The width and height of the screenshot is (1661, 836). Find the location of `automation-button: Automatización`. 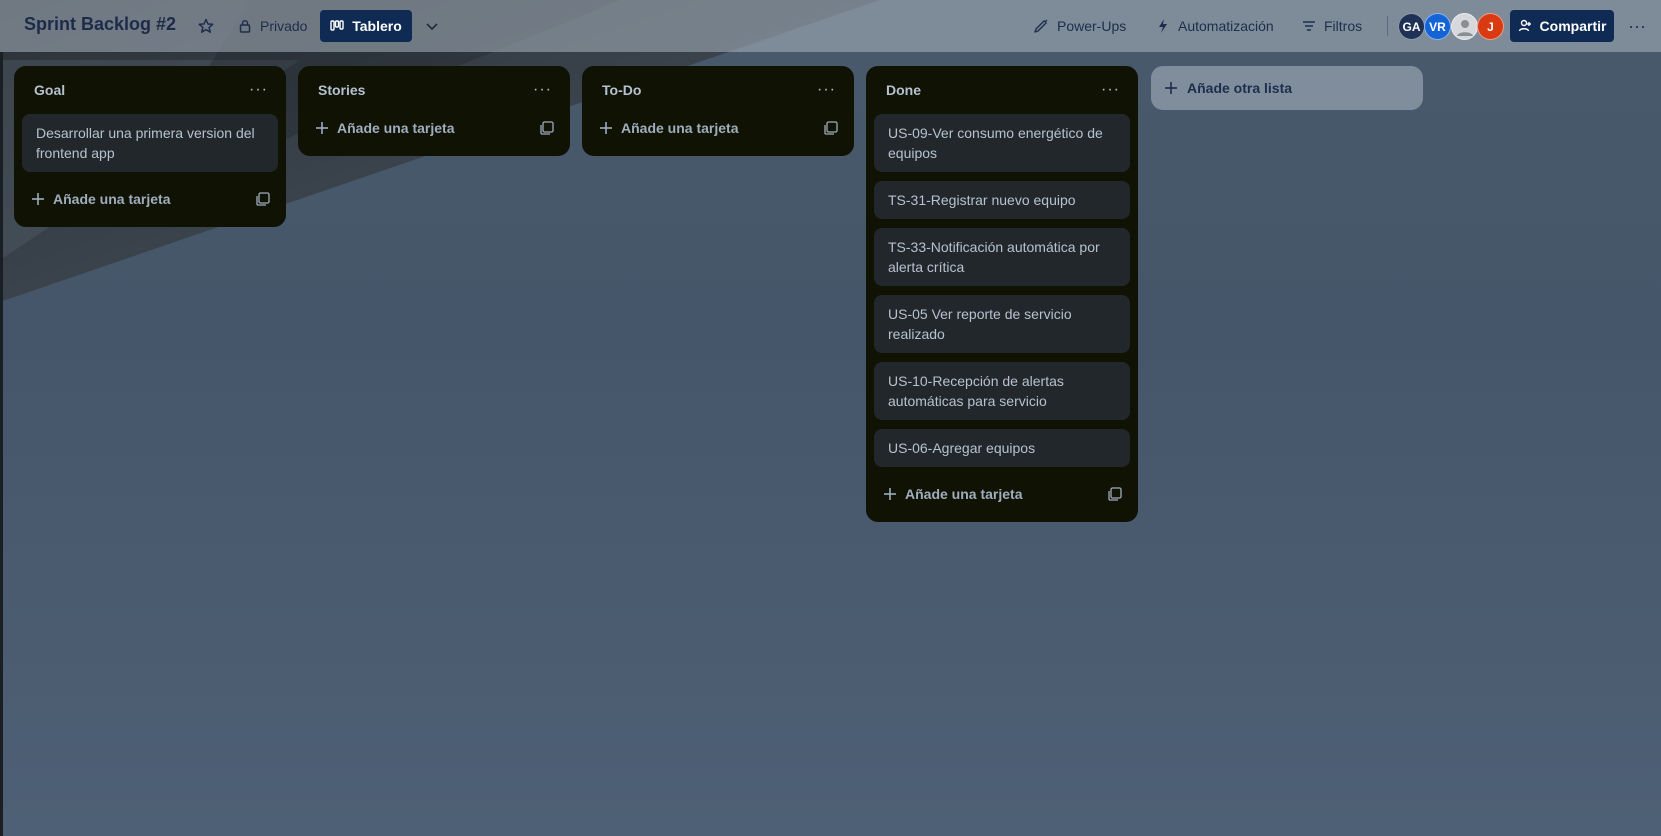

automation-button: Automatización is located at coordinates (1215, 26).